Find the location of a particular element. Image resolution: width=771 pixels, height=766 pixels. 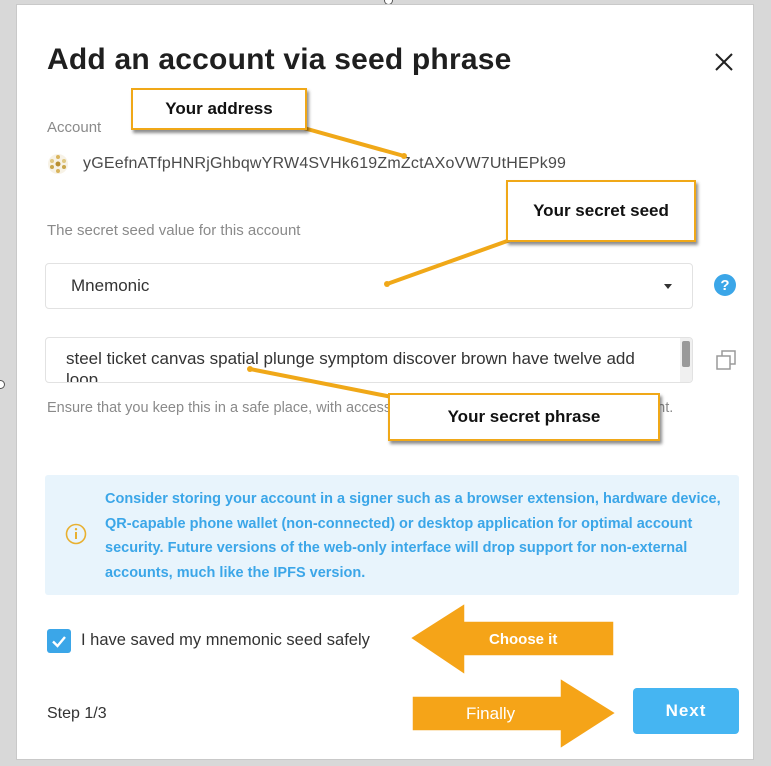

copy-icon is located at coordinates (726, 360).